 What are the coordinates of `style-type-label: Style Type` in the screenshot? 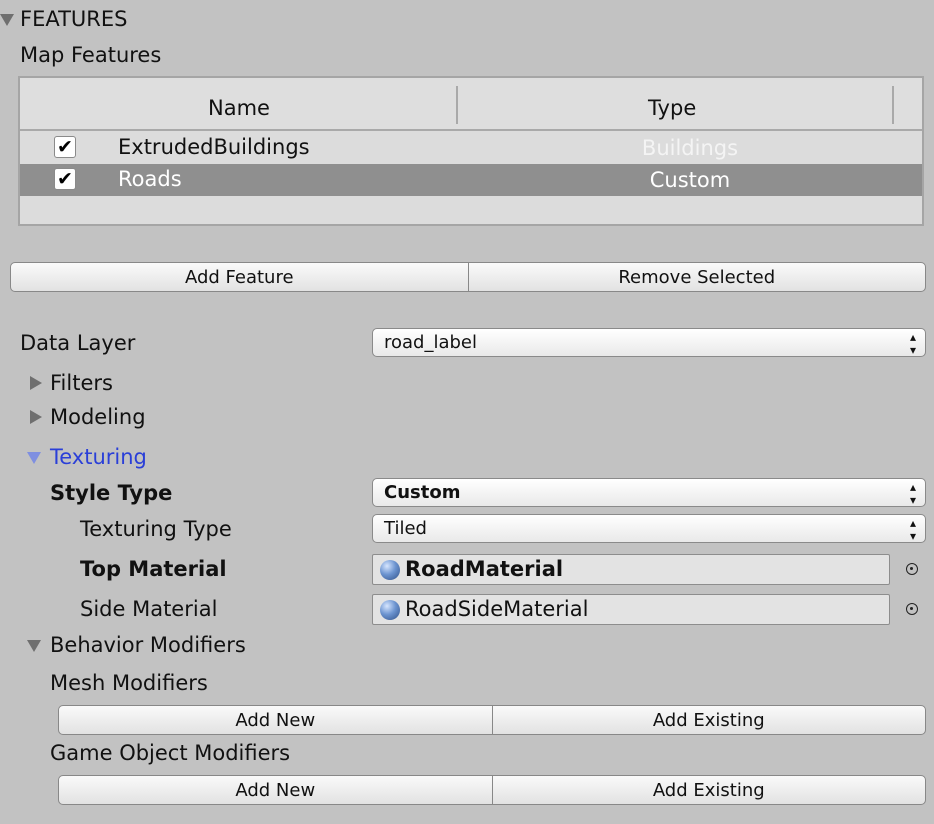 It's located at (111, 493).